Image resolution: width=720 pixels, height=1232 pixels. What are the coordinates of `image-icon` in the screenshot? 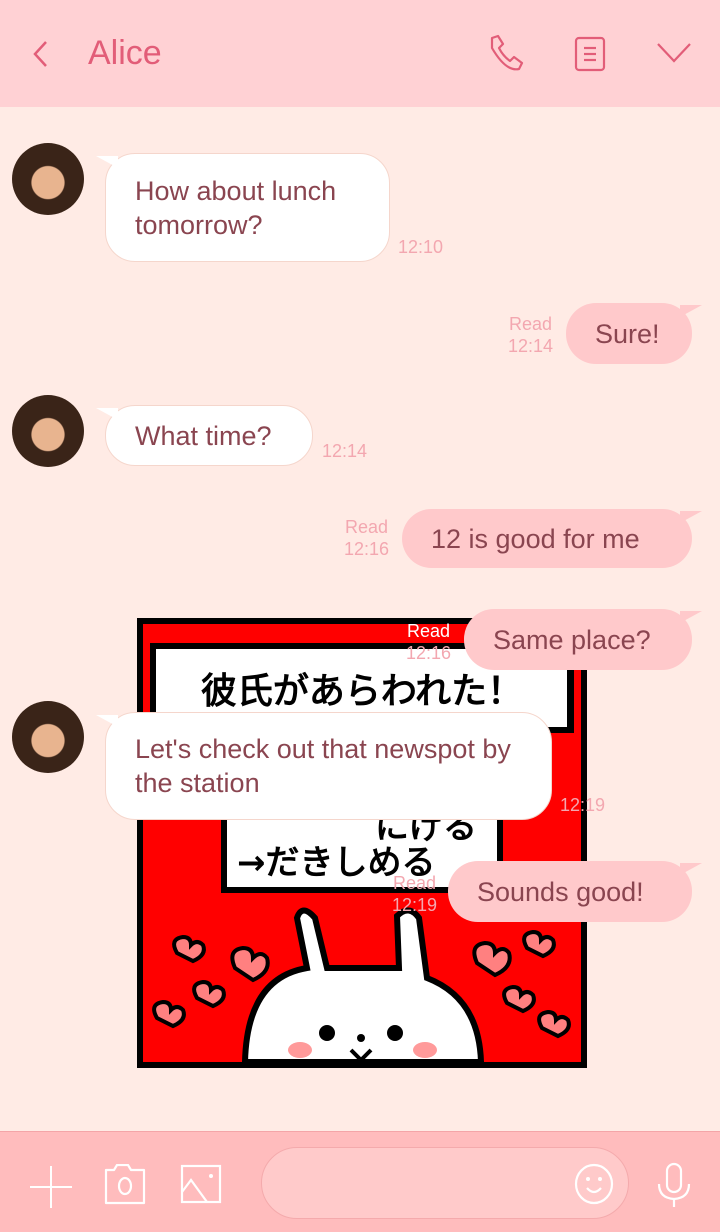 It's located at (201, 1184).